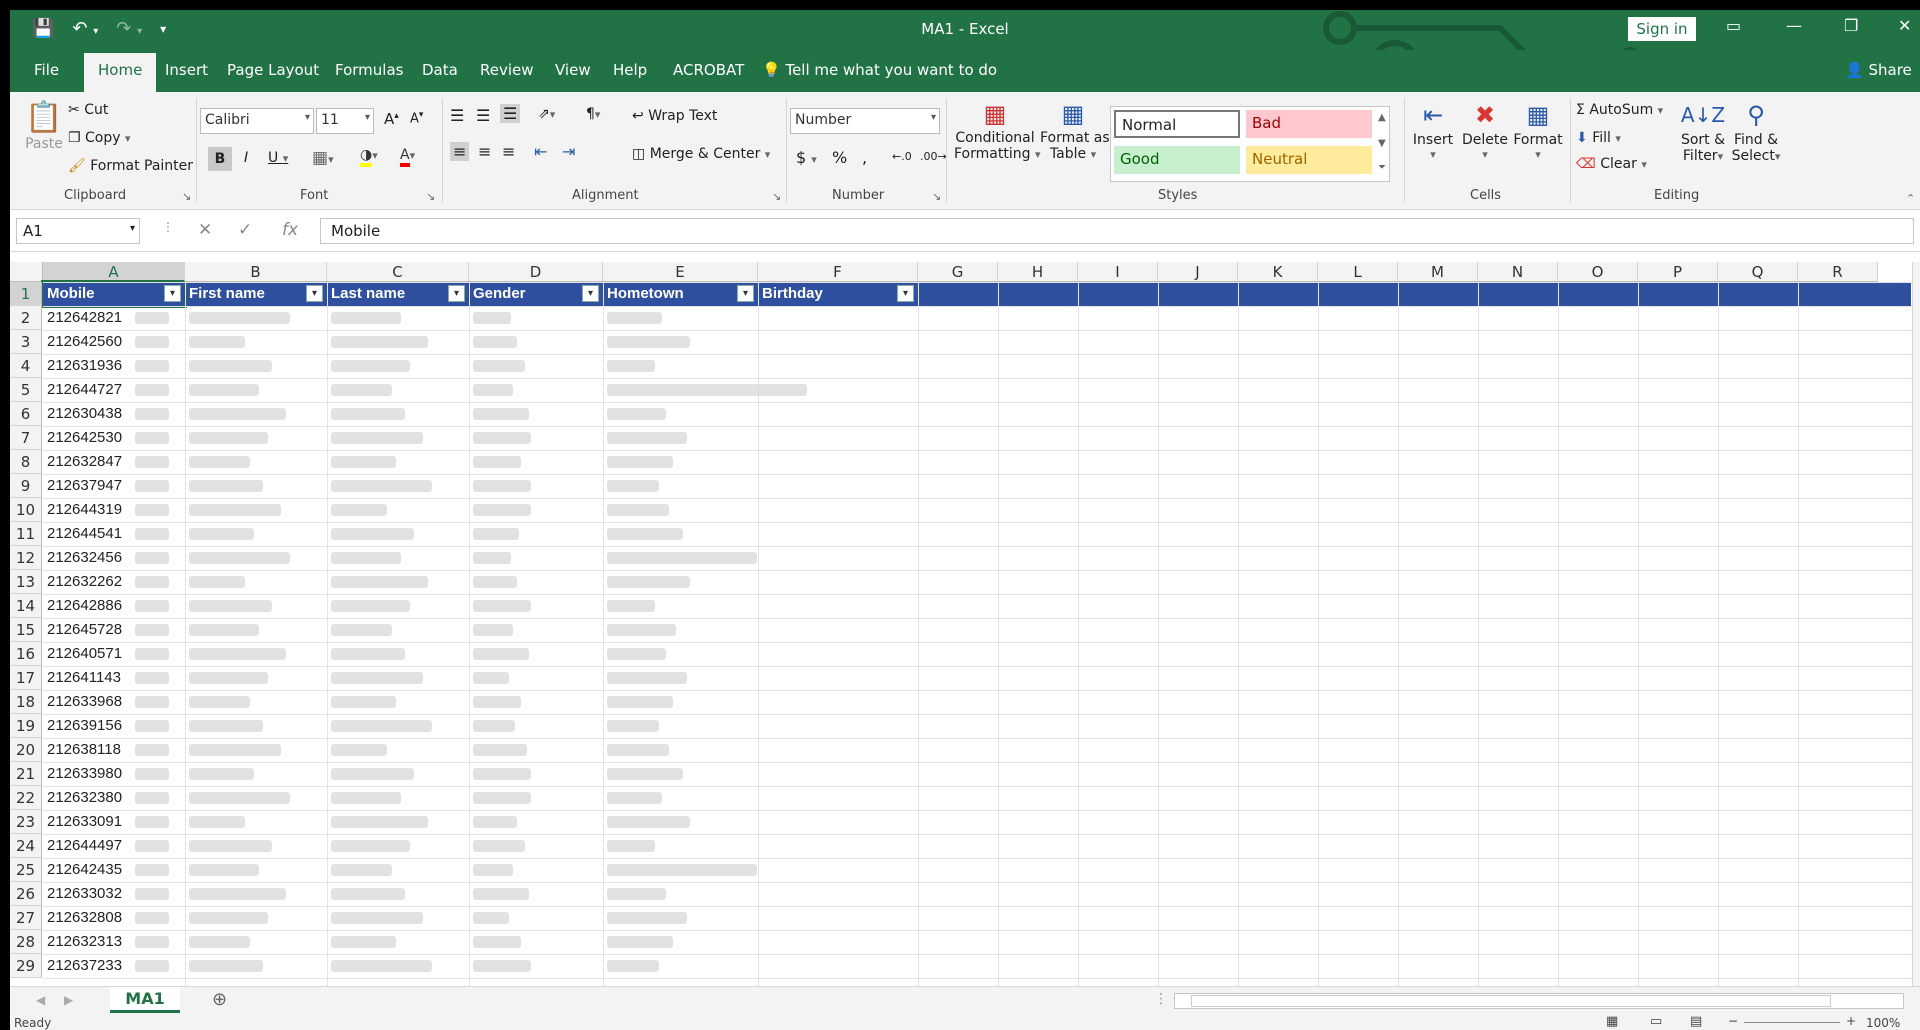  What do you see at coordinates (708, 70) in the screenshot?
I see `tab-acrobat: ACROBAT` at bounding box center [708, 70].